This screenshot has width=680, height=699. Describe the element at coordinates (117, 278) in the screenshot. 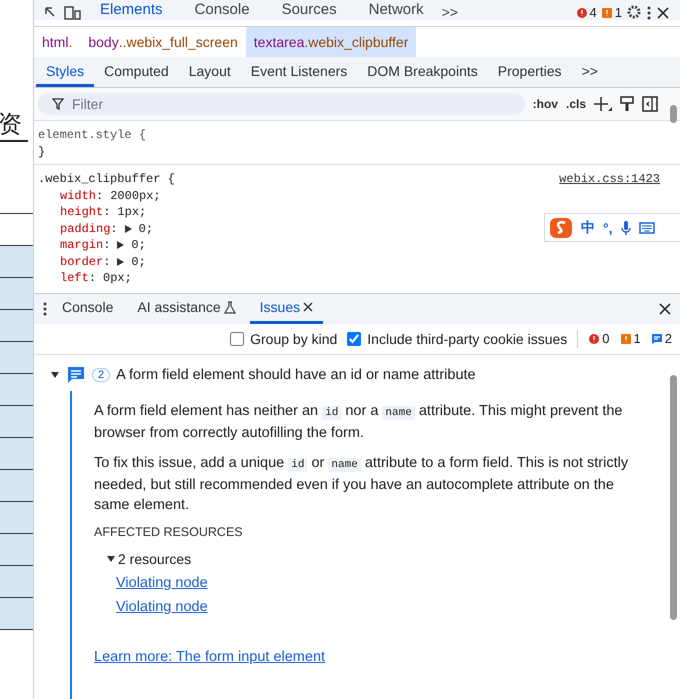

I see `css-value: 0px;` at that location.